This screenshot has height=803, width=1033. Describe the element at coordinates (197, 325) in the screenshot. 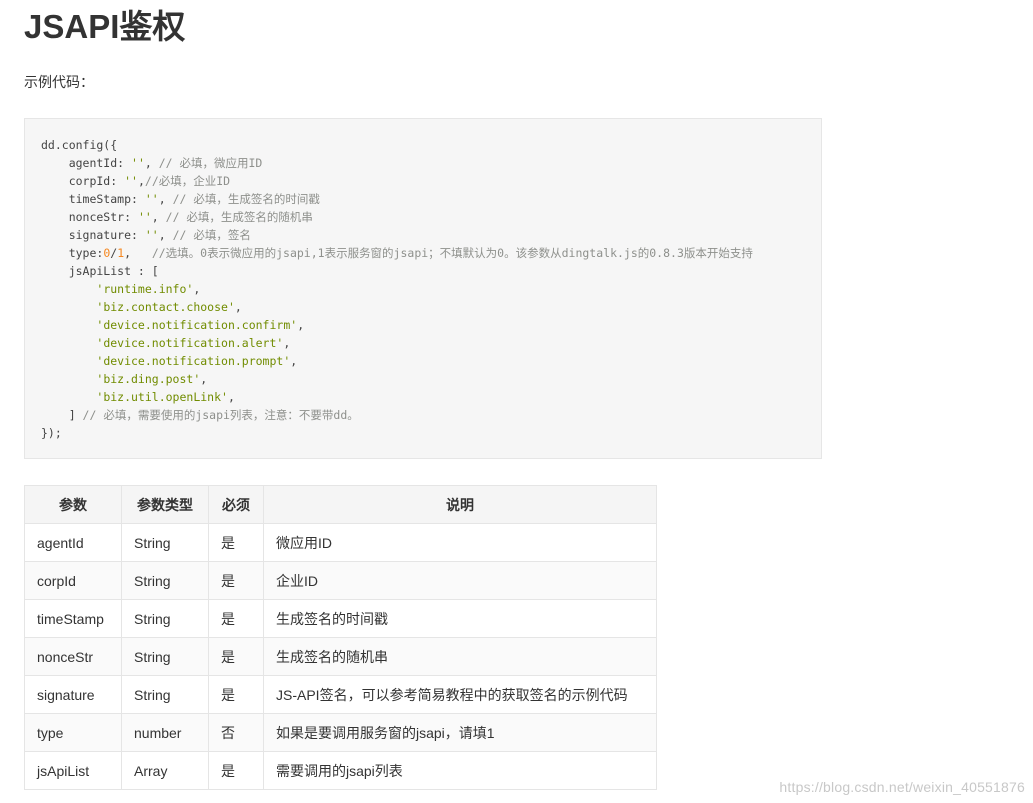

I see `code-token: 'device.notification.confirm'` at that location.